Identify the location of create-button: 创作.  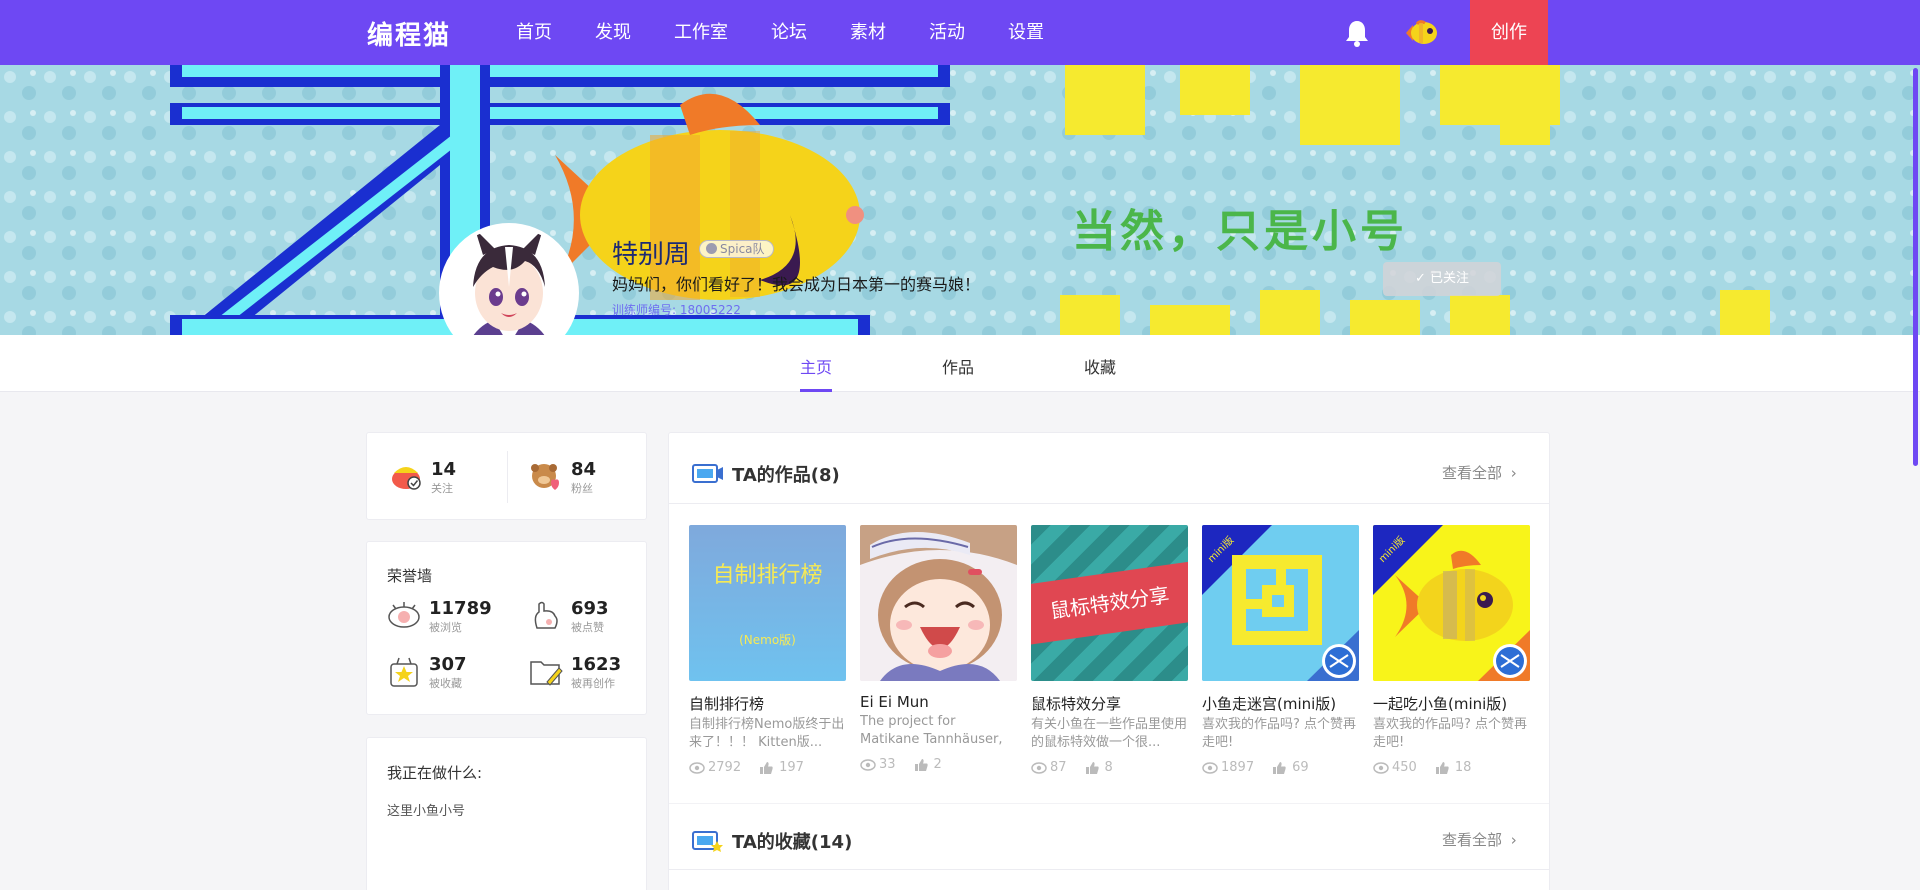
(1509, 32).